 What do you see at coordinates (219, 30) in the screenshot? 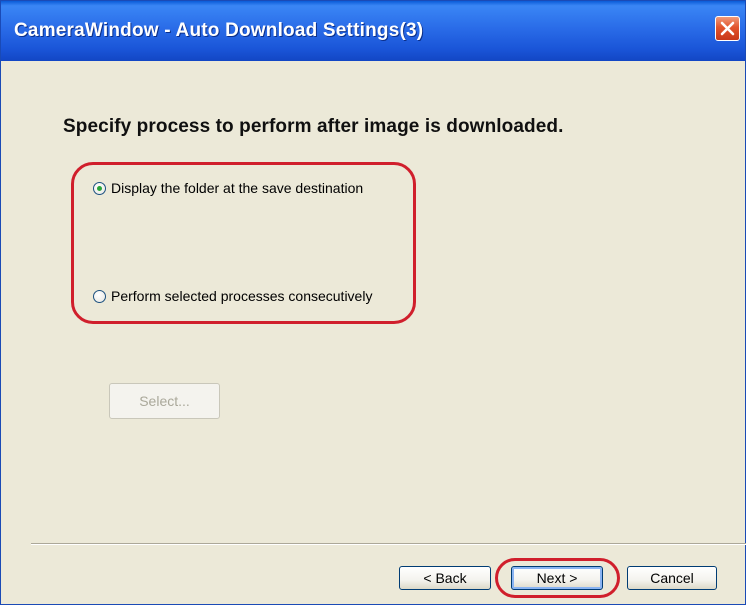
I see `window-title: CameraWindow - Auto Download Settings(3)` at bounding box center [219, 30].